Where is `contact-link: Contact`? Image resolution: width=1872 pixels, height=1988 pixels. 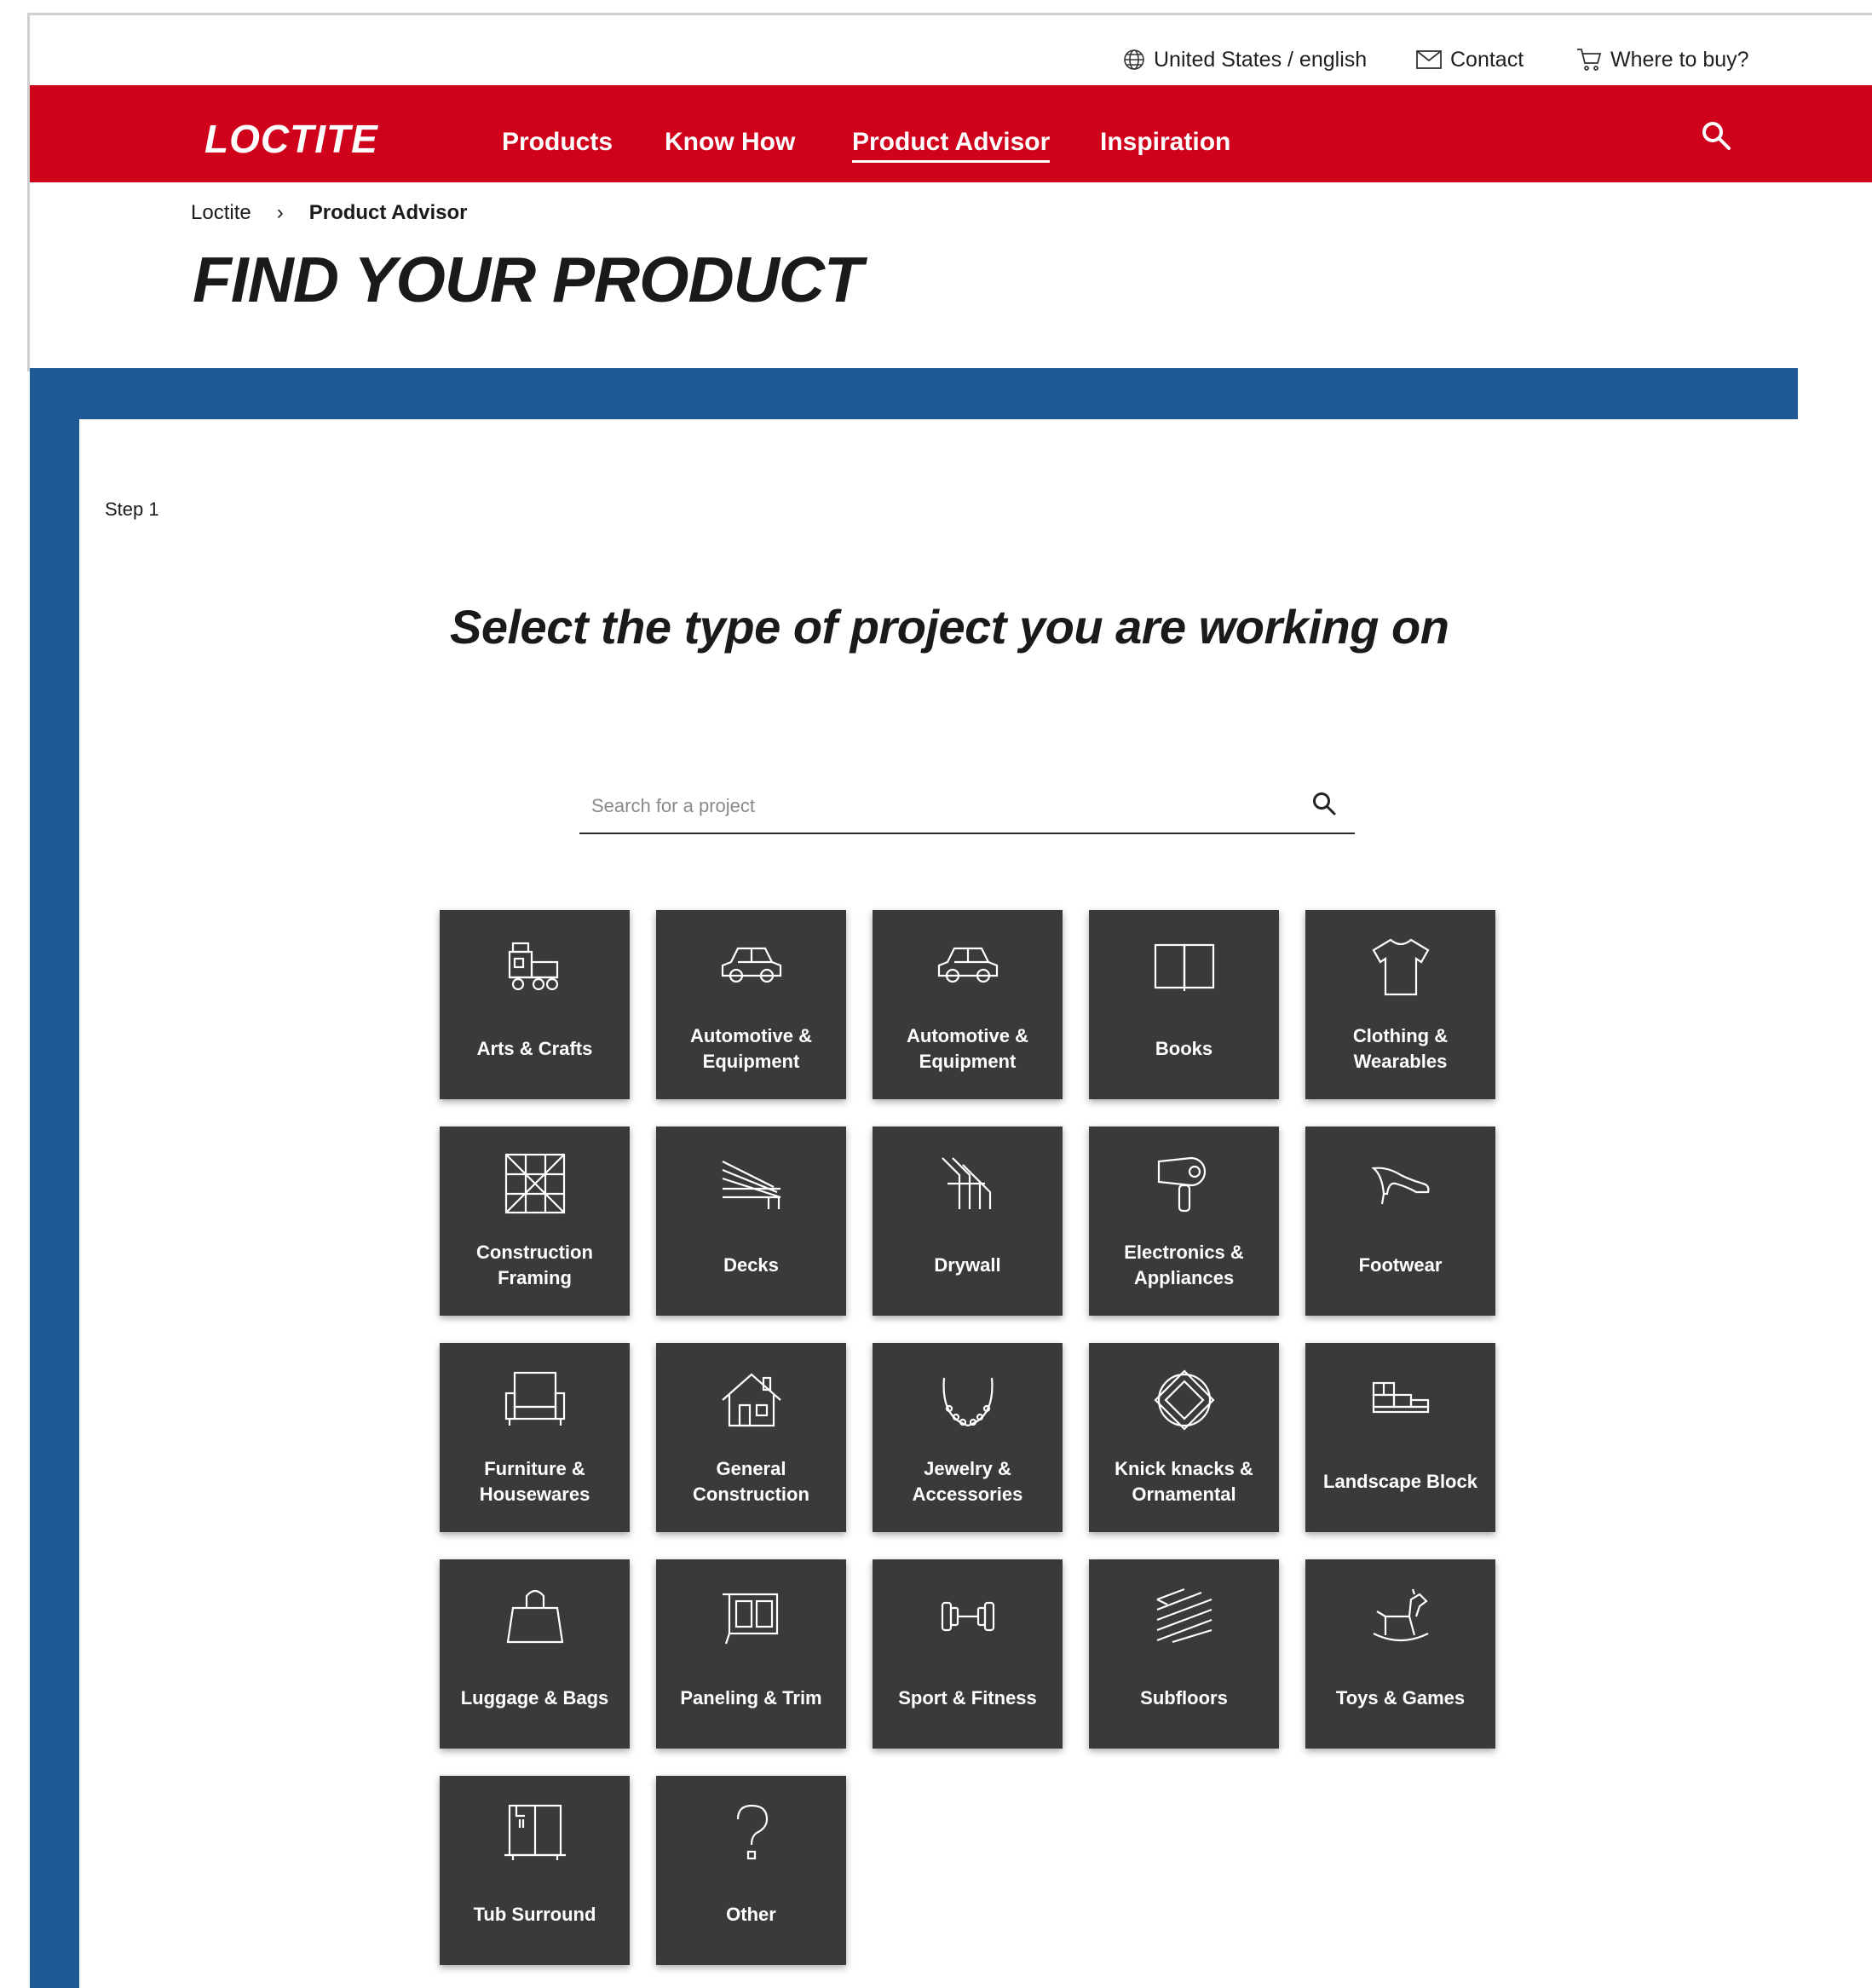
contact-link: Contact is located at coordinates (1470, 60).